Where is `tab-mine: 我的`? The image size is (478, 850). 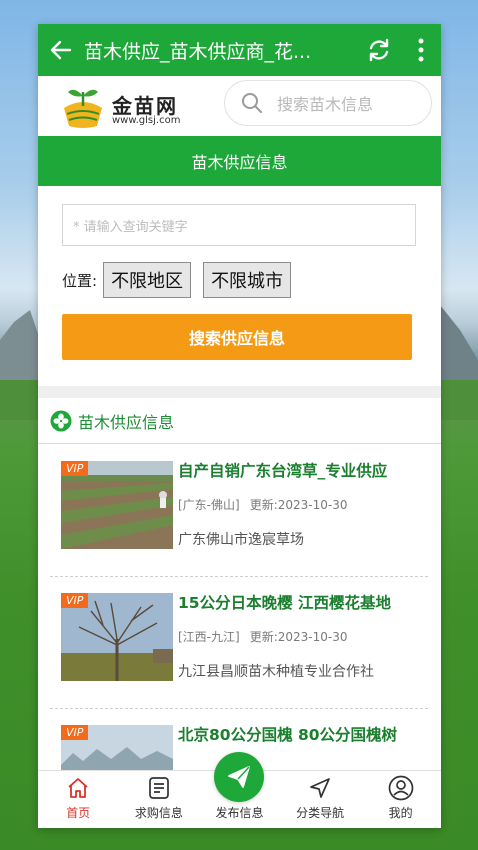 tab-mine: 我的 is located at coordinates (400, 799).